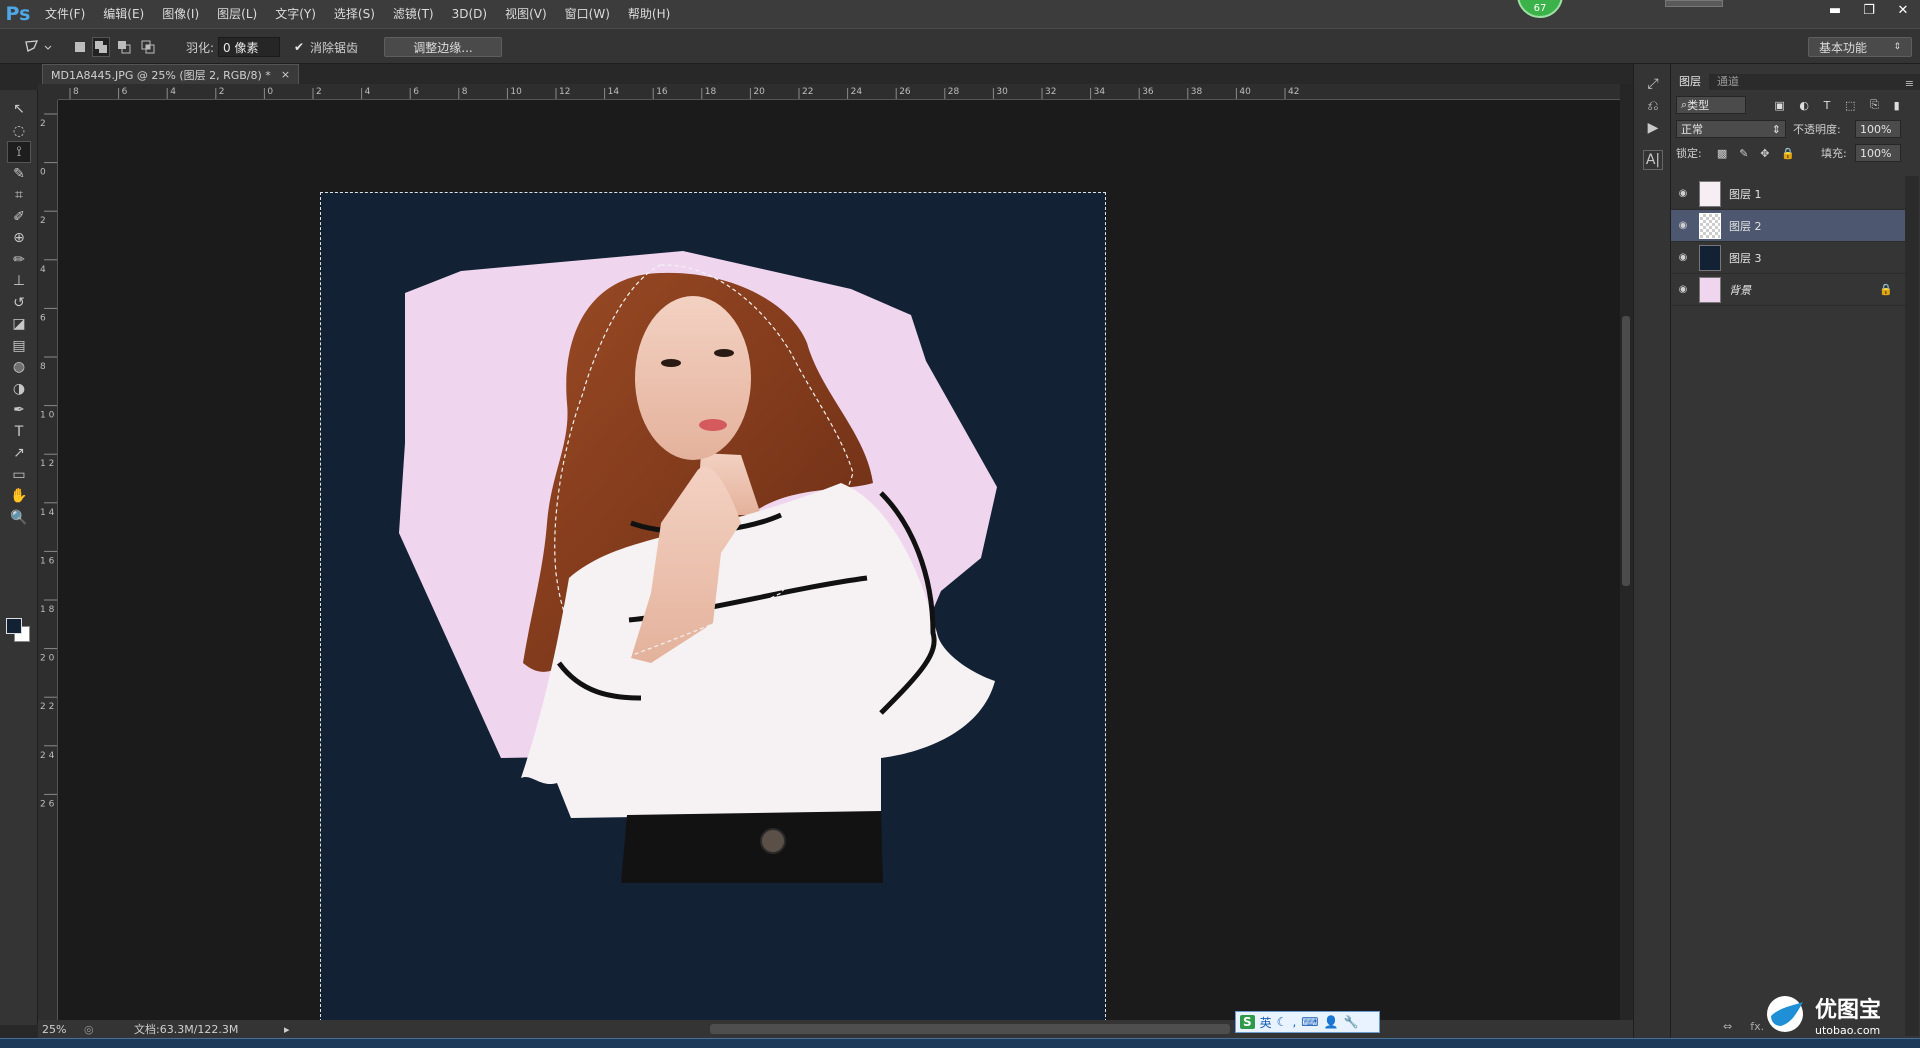 The image size is (1920, 1048). I want to click on menu-layer: 图层(L), so click(237, 14).